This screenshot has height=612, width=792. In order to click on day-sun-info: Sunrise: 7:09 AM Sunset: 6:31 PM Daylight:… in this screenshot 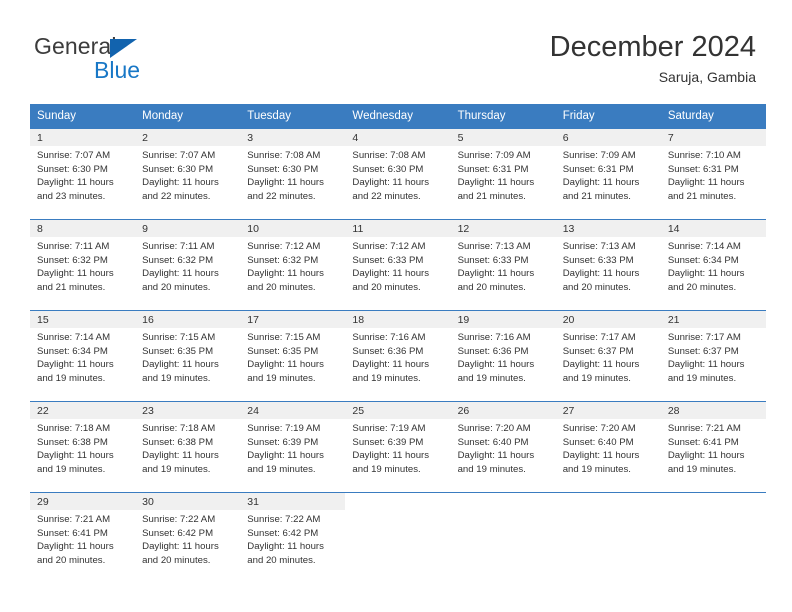, I will do `click(503, 174)`.